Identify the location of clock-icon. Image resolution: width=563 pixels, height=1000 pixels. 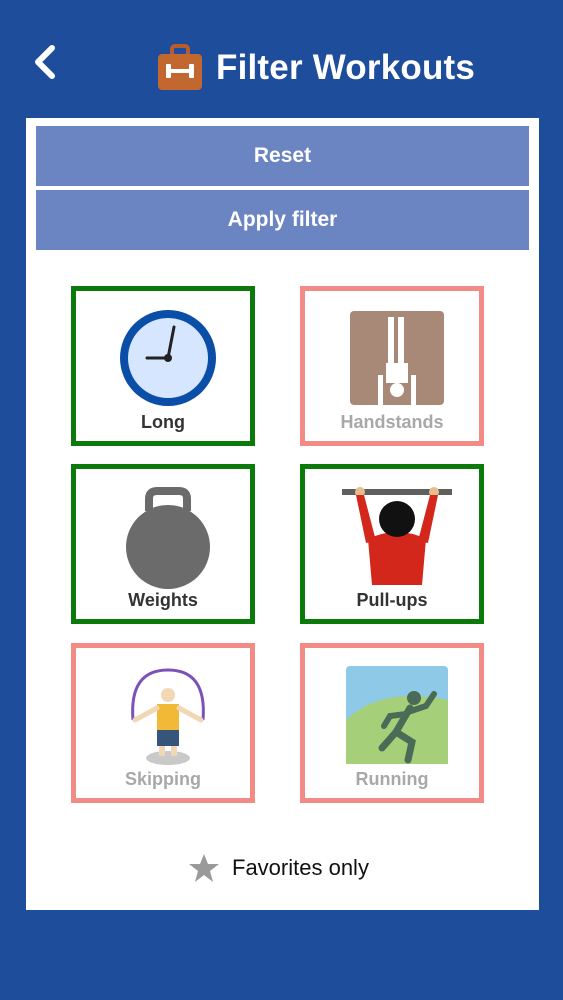
(168, 358).